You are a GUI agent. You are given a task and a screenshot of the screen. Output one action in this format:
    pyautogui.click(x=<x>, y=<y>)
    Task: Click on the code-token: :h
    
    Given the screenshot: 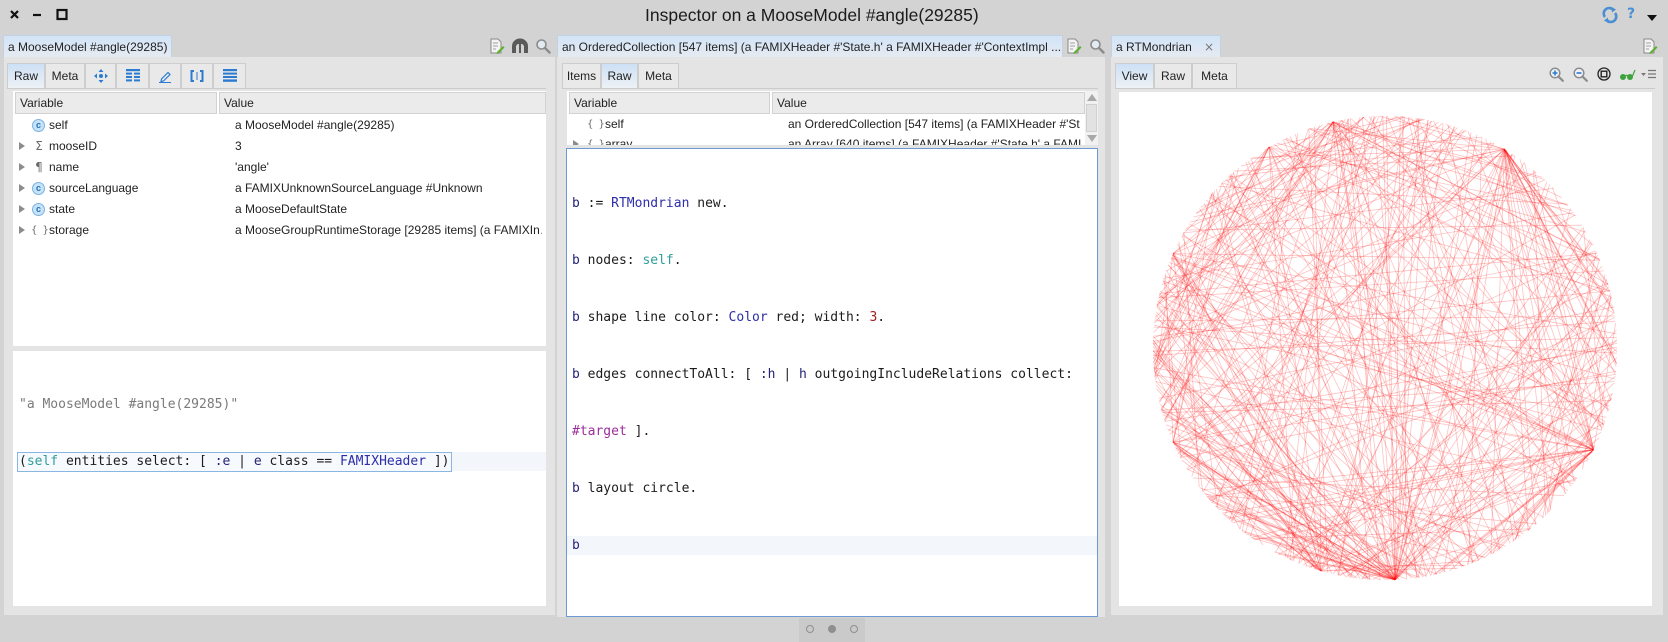 What is the action you would take?
    pyautogui.click(x=767, y=374)
    